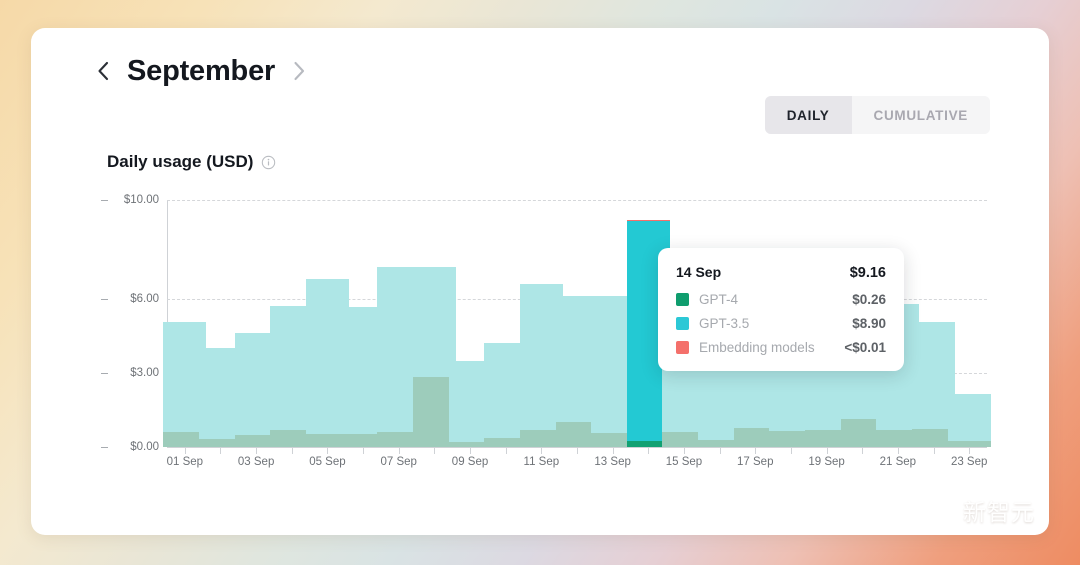  I want to click on x-axis-tick-label: 07 Sep, so click(398, 462).